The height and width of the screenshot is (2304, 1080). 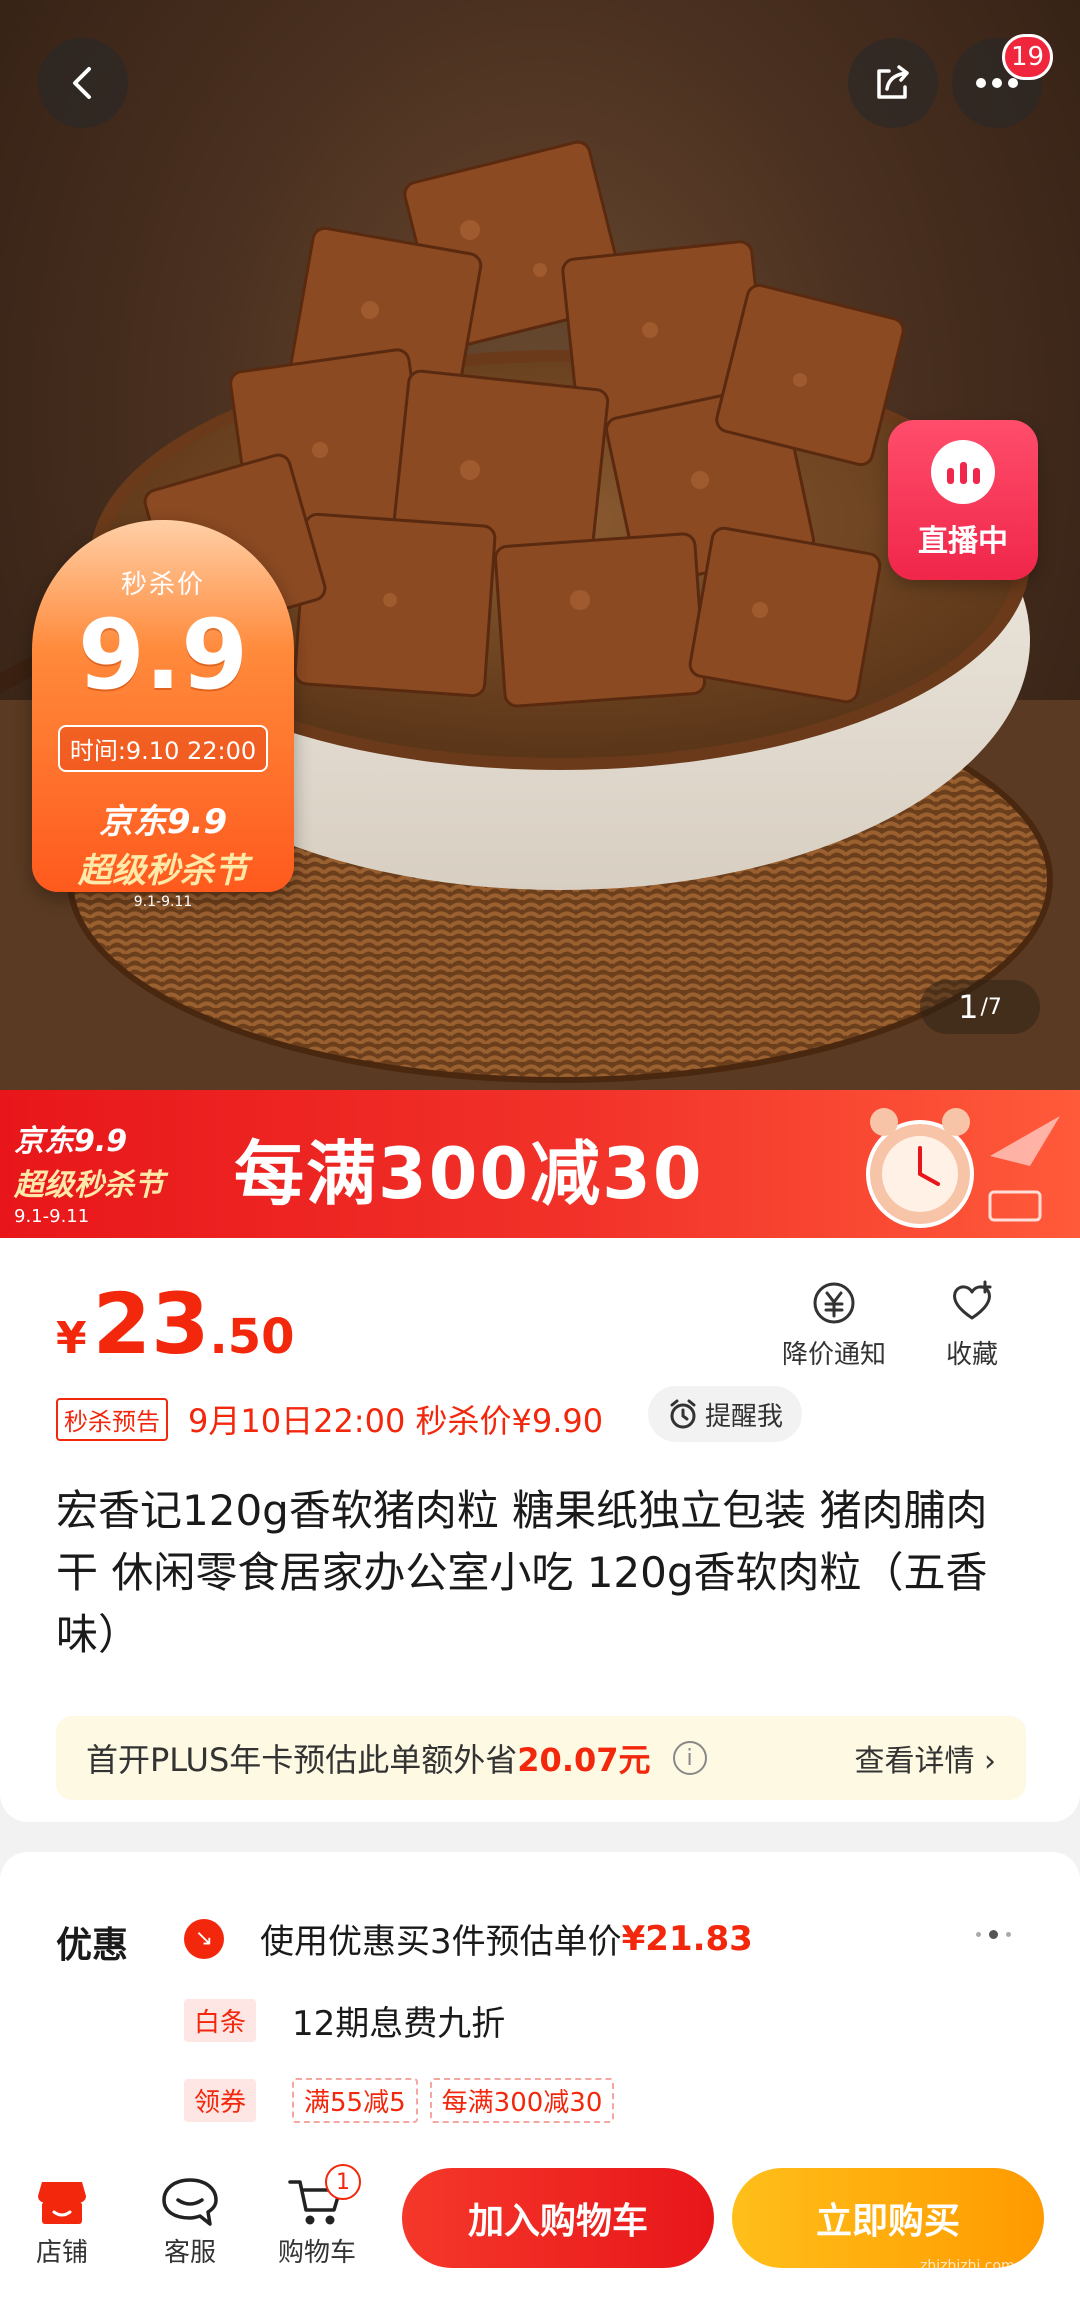 I want to click on image-index: 1, so click(x=968, y=1007).